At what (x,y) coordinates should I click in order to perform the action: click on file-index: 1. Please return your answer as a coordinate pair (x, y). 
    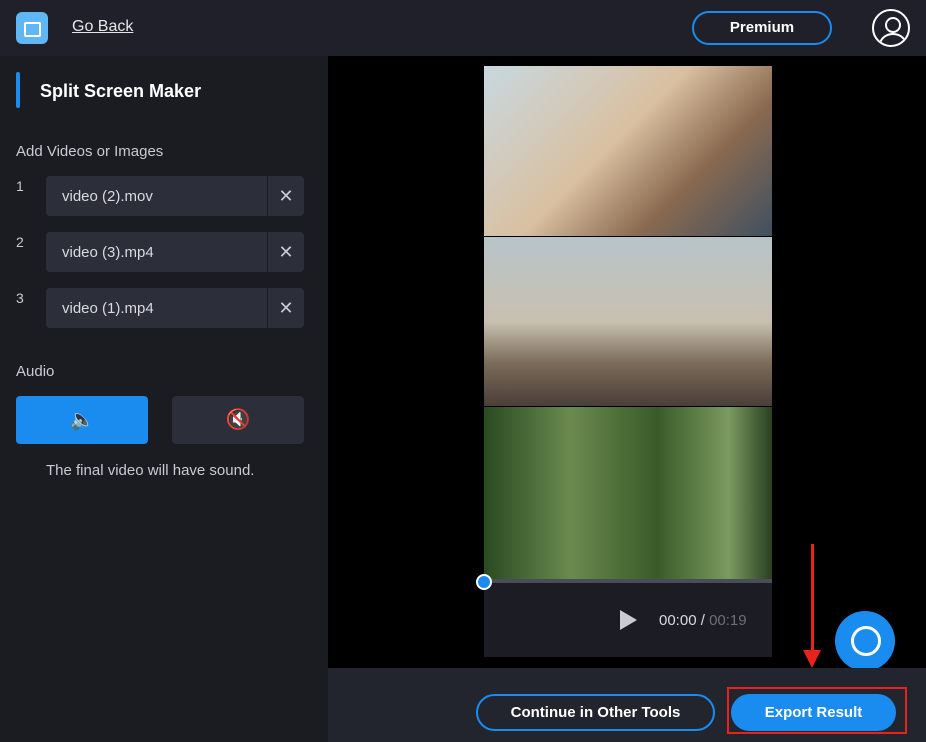
    Looking at the image, I should click on (20, 186).